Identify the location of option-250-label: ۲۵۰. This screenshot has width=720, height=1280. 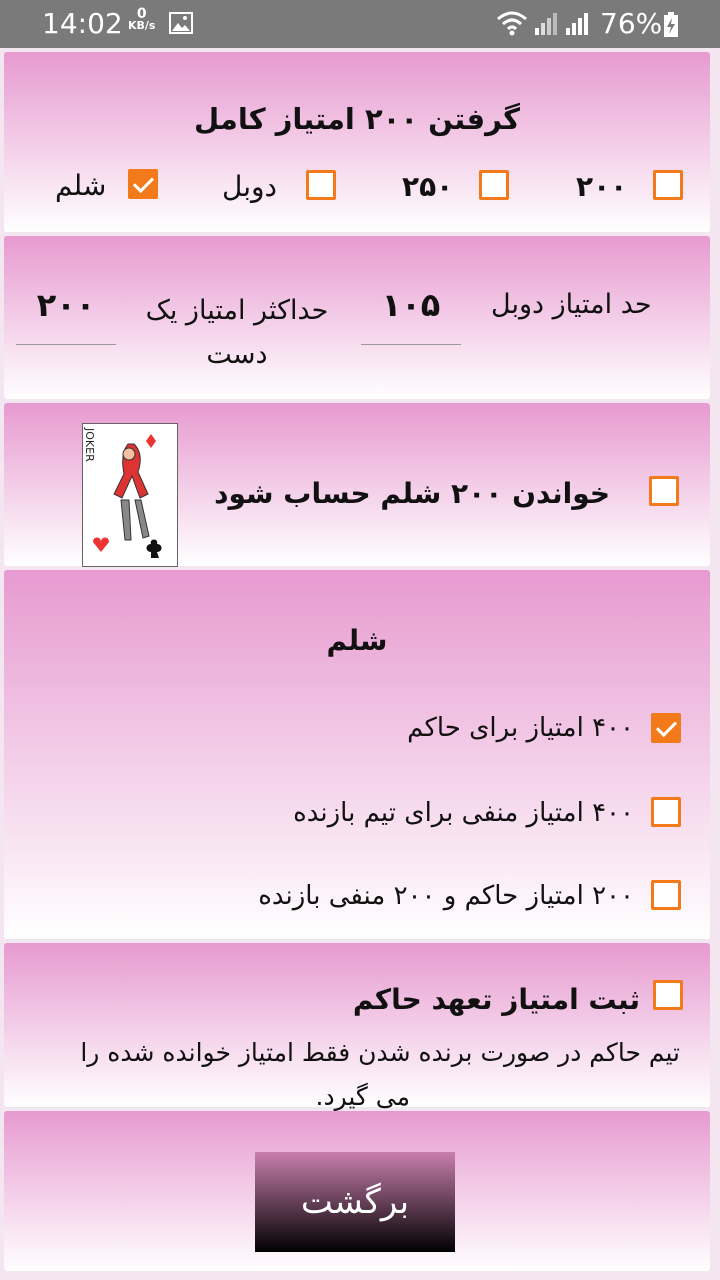
(428, 186).